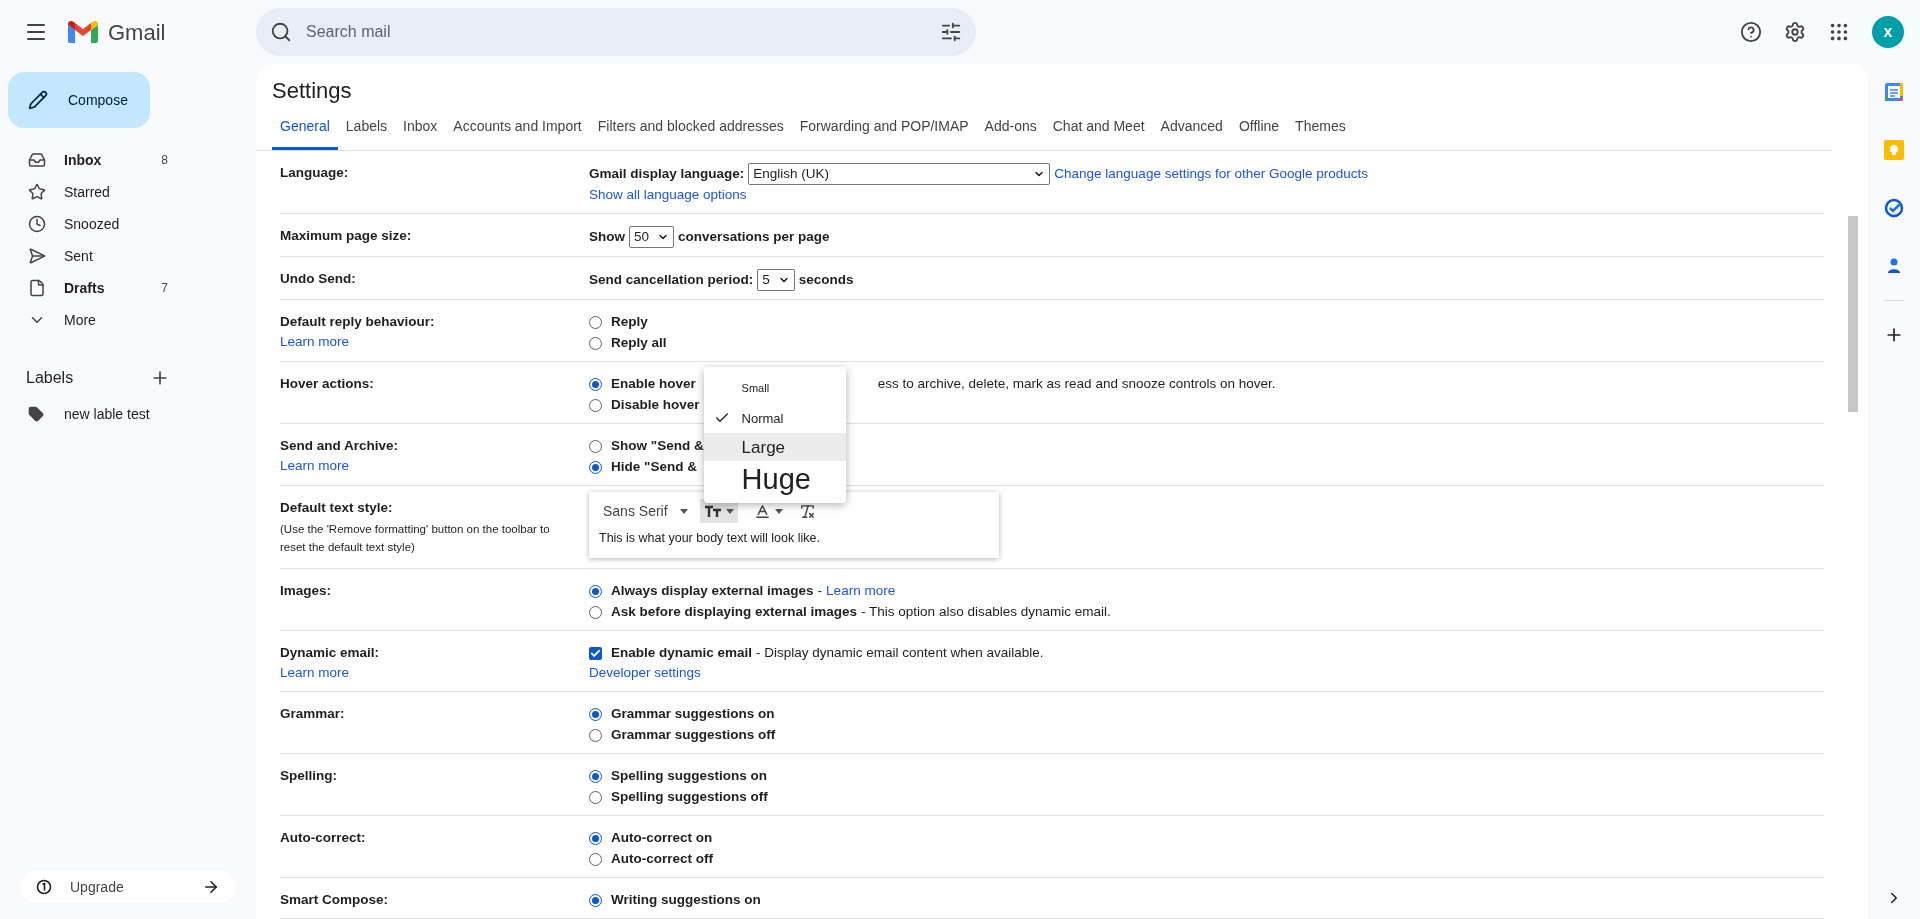  What do you see at coordinates (667, 174) in the screenshot?
I see `field-label: Gmail display language:` at bounding box center [667, 174].